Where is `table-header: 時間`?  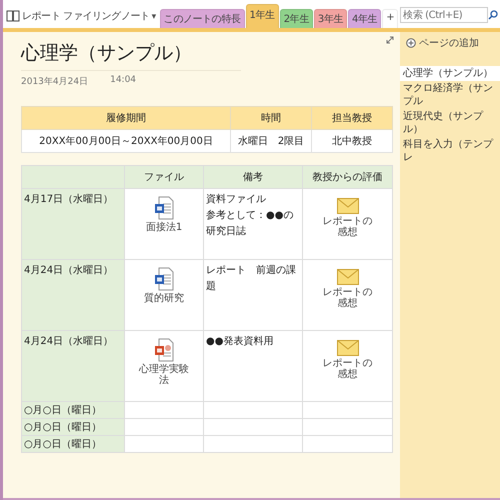
table-header: 時間 is located at coordinates (271, 118).